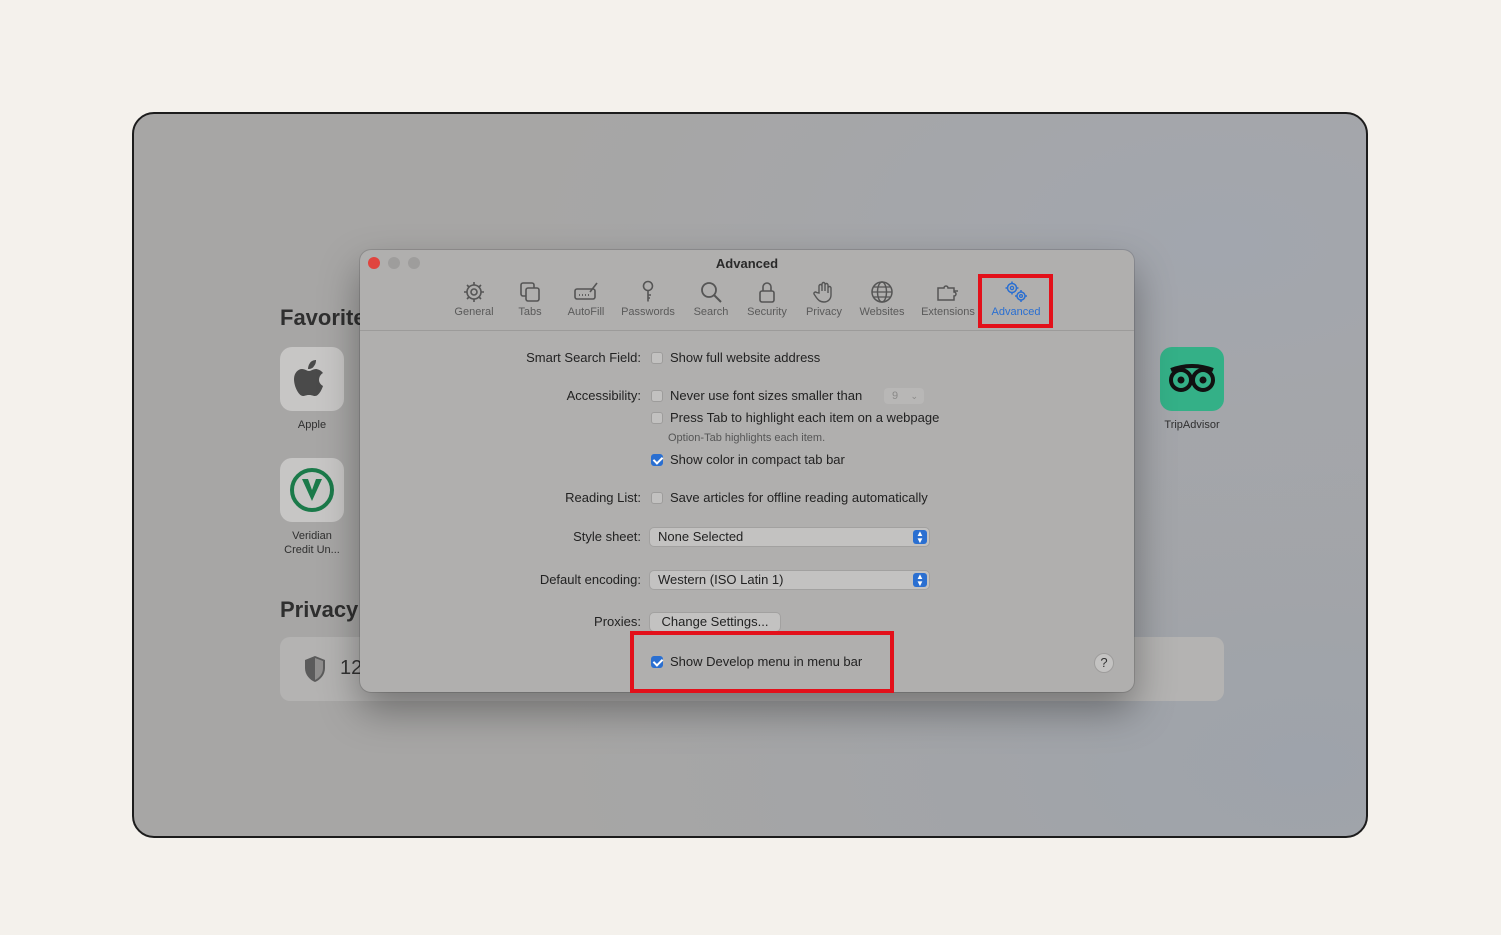 This screenshot has width=1501, height=935. I want to click on offline-reading-checkbox, so click(657, 498).